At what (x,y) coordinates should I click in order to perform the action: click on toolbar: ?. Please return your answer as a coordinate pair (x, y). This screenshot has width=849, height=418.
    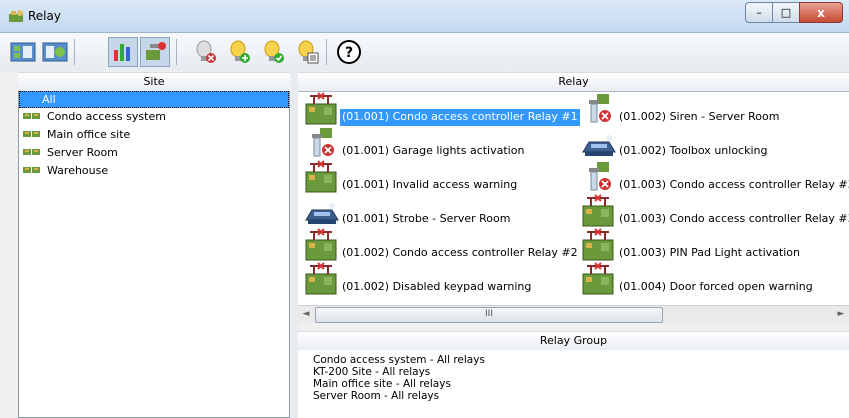
    Looking at the image, I should click on (424, 52).